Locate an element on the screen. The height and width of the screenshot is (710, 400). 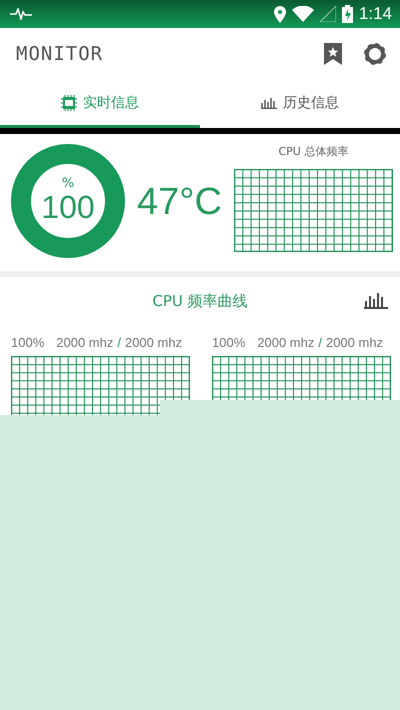
usage-value: 100 is located at coordinates (68, 207).